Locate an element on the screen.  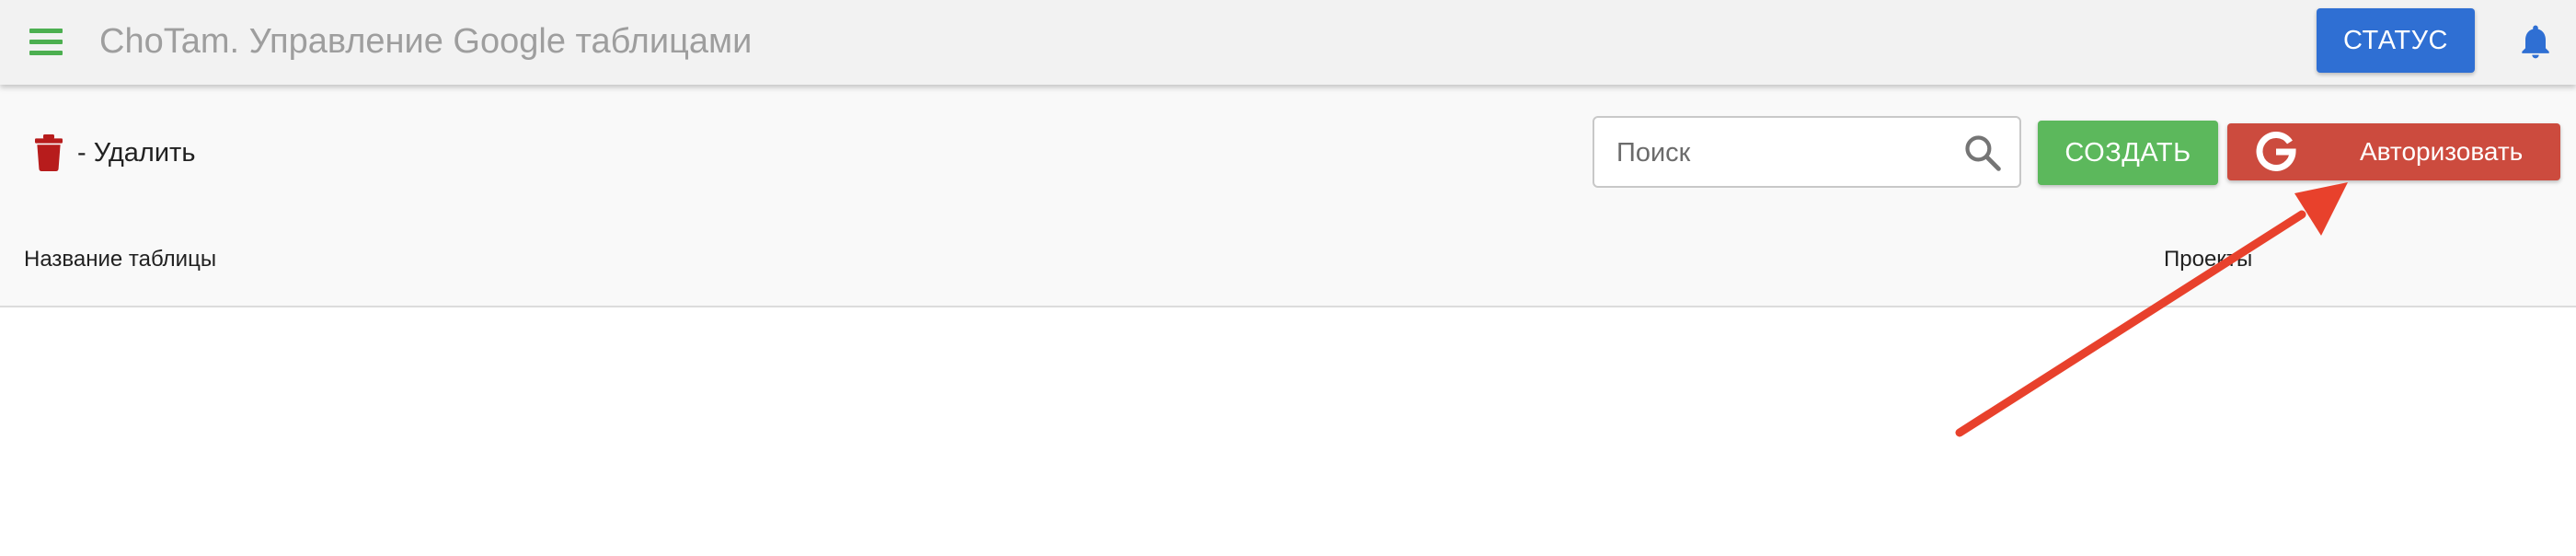
delete-legend: - Удалить is located at coordinates (115, 153).